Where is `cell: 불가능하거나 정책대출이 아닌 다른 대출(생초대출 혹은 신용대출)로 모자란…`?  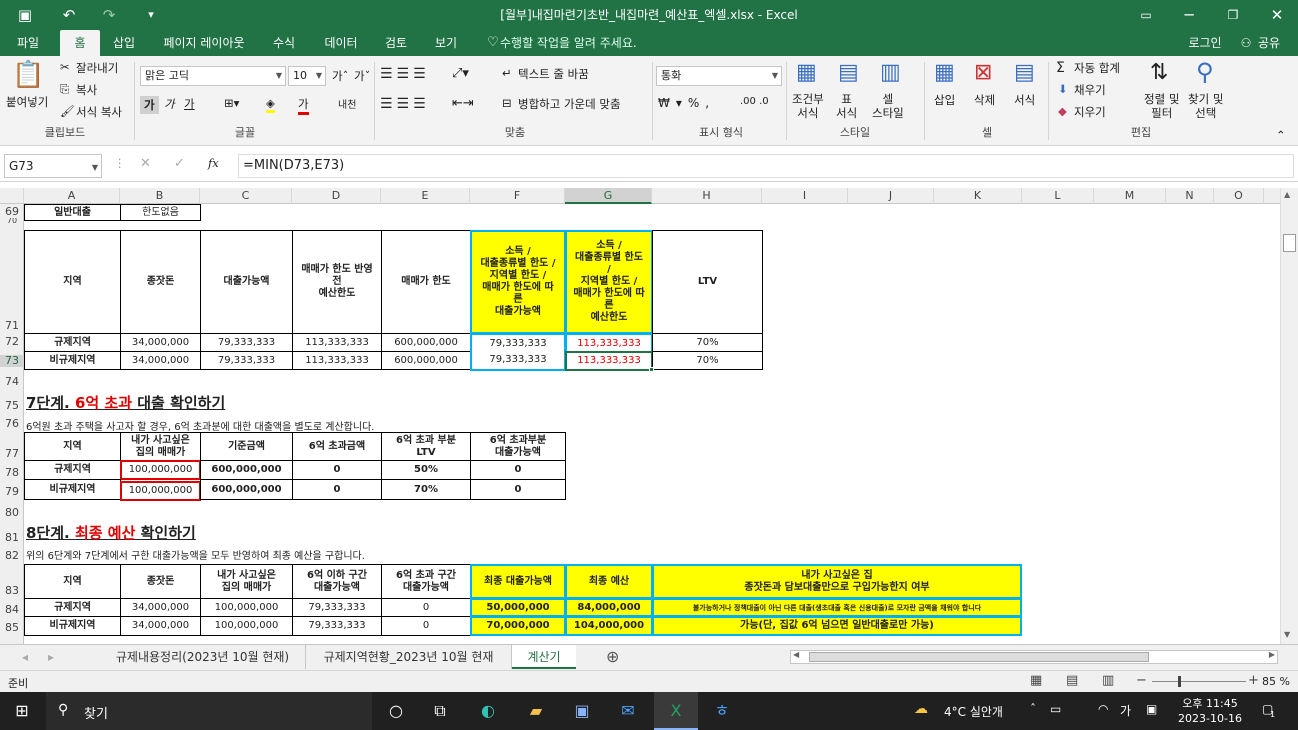
cell: 불가능하거나 정책대출이 아닌 다른 대출(생초대출 혹은 신용대출)로 모자란… is located at coordinates (837, 607).